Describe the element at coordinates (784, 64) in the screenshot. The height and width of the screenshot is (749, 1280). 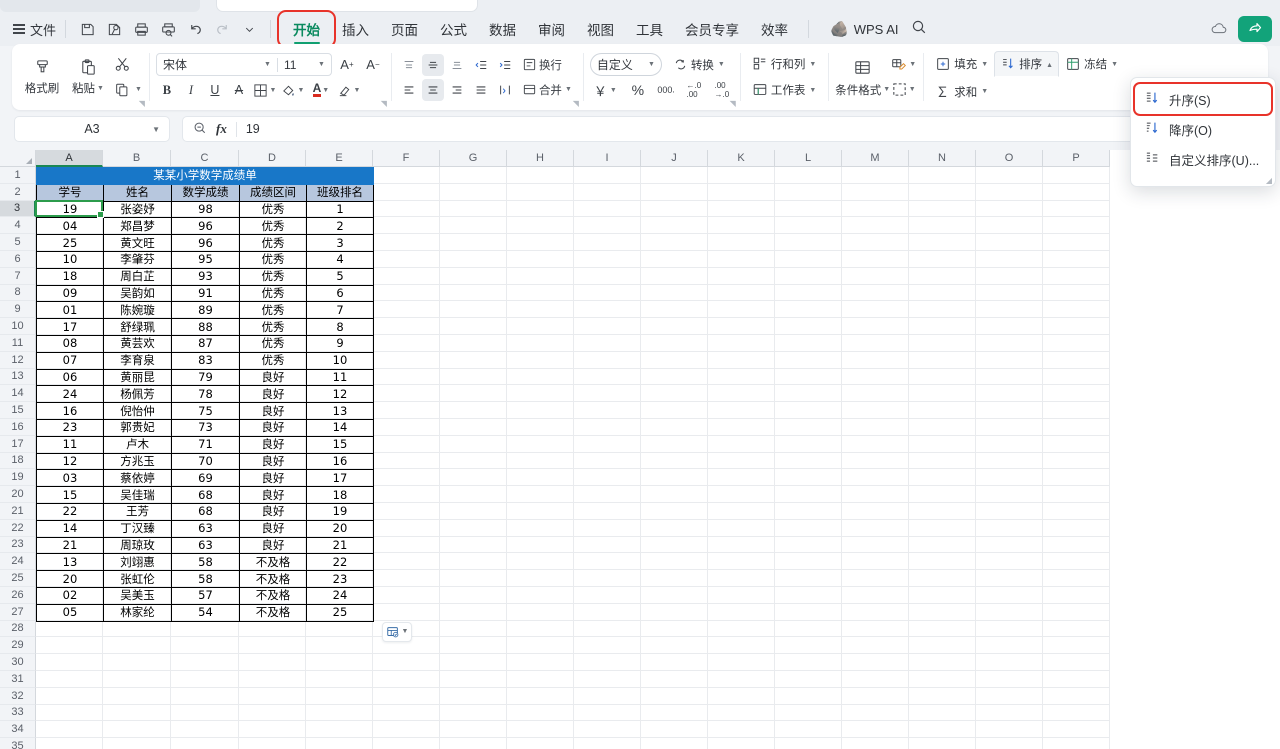
I see `rows-columns-button: 行和列 ▼` at that location.